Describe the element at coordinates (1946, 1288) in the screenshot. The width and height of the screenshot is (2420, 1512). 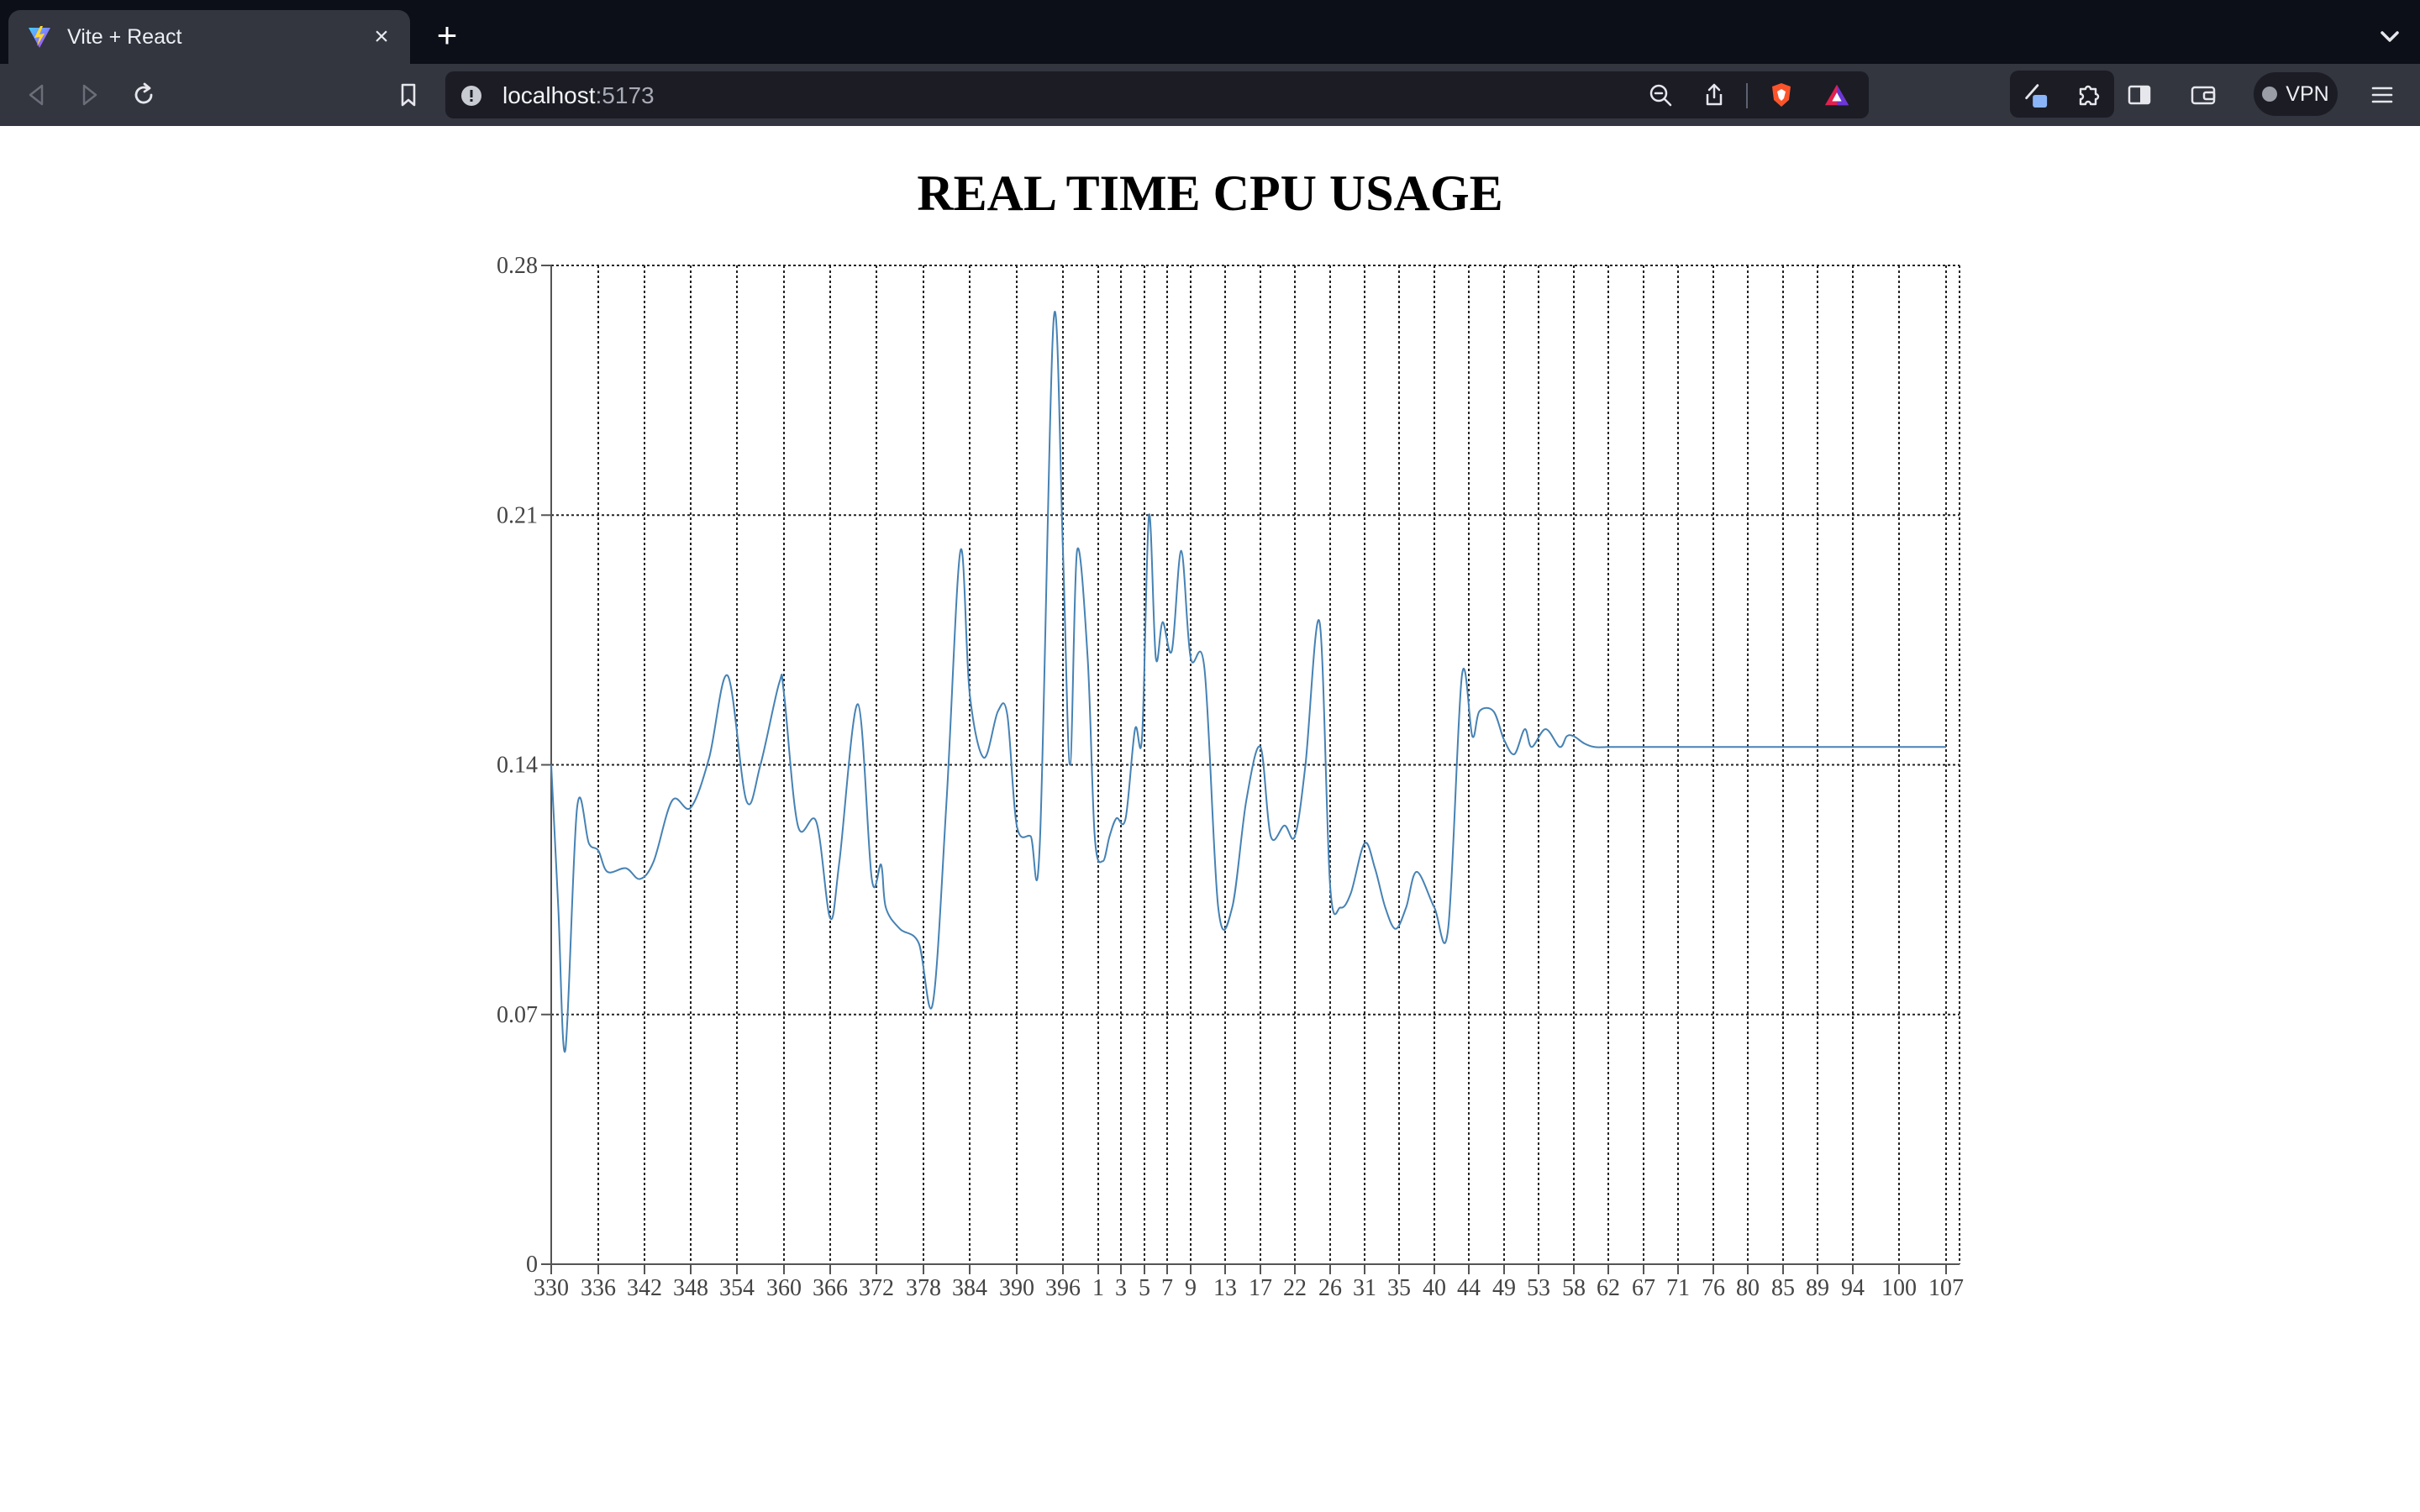
I see `x-tick-label: 107` at that location.